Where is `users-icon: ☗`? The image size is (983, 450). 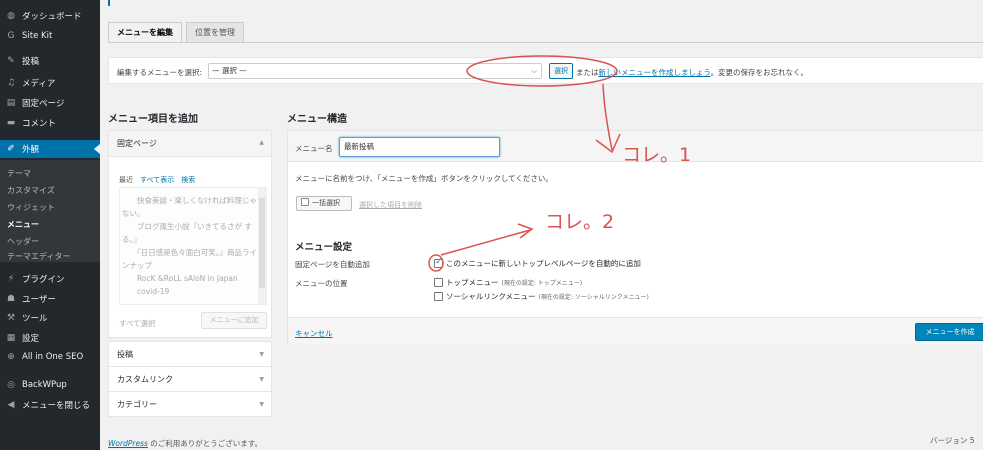 users-icon: ☗ is located at coordinates (11, 299).